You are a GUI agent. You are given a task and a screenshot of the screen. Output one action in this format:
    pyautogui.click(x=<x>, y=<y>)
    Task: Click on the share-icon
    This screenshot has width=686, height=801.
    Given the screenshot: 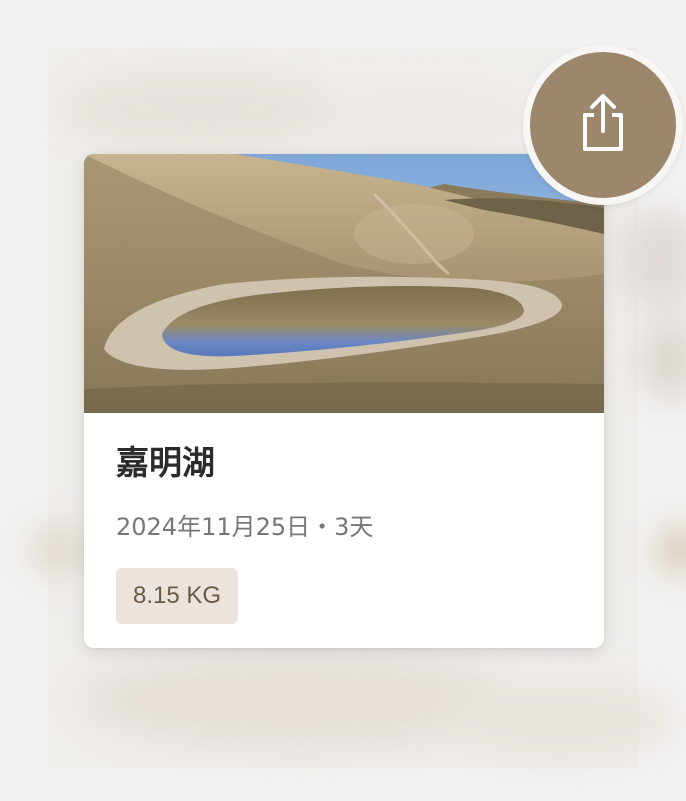 What is the action you would take?
    pyautogui.click(x=603, y=125)
    